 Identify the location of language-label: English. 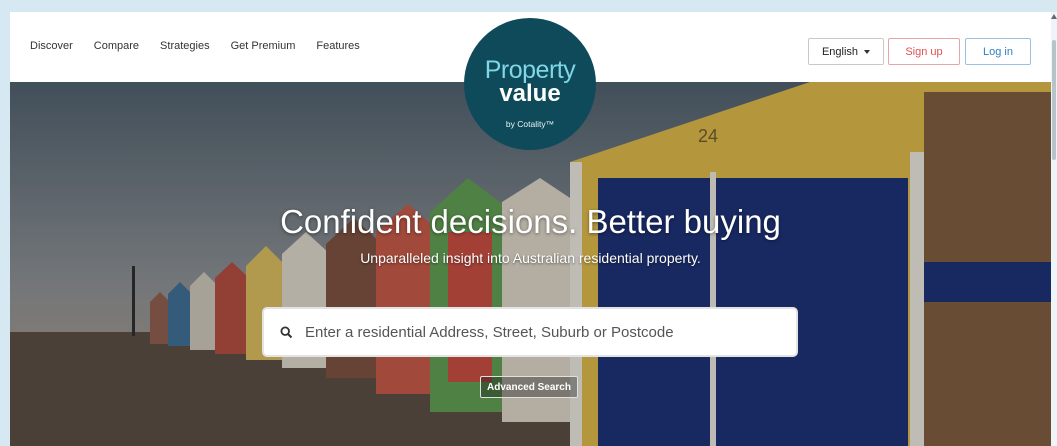
(840, 51).